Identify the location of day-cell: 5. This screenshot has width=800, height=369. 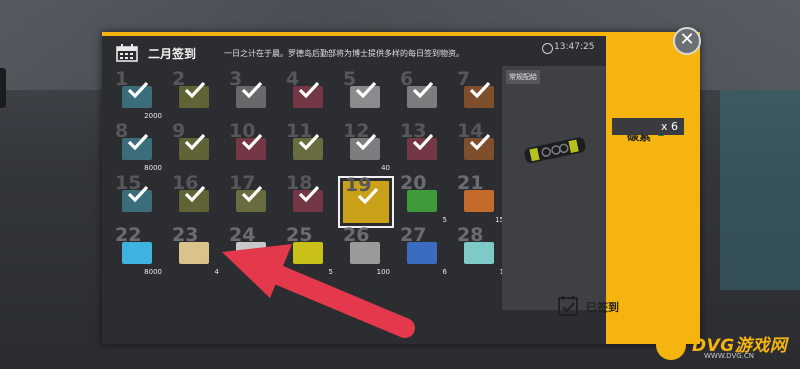
(366, 97).